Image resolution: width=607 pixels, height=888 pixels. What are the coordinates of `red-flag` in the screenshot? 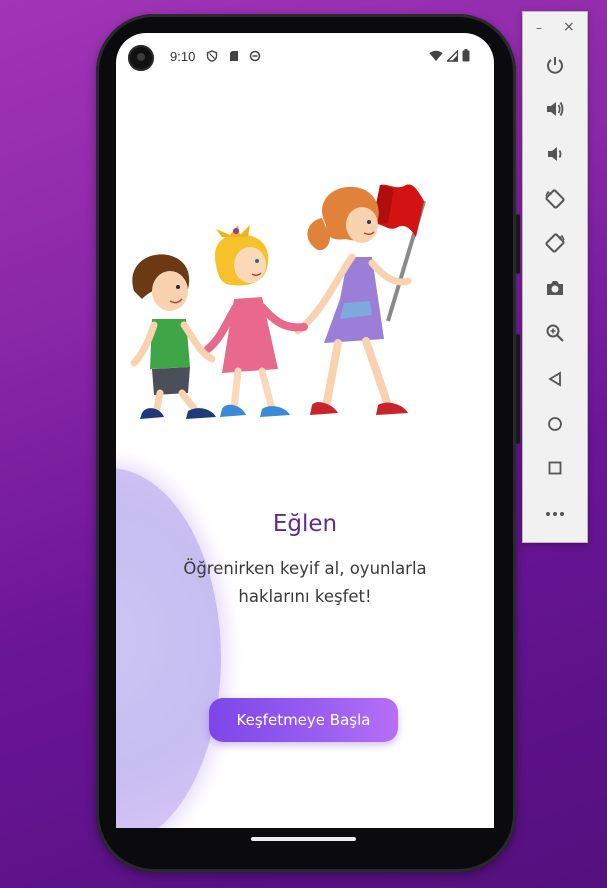 It's located at (399, 253).